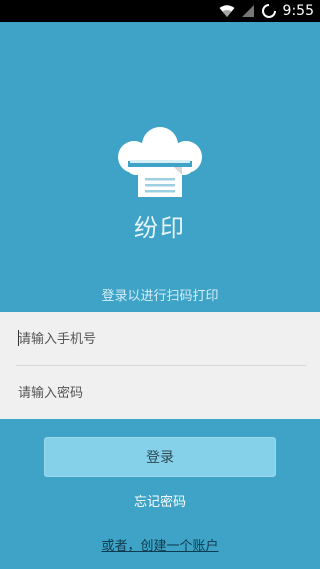  I want to click on cloud-printer-icon, so click(160, 163).